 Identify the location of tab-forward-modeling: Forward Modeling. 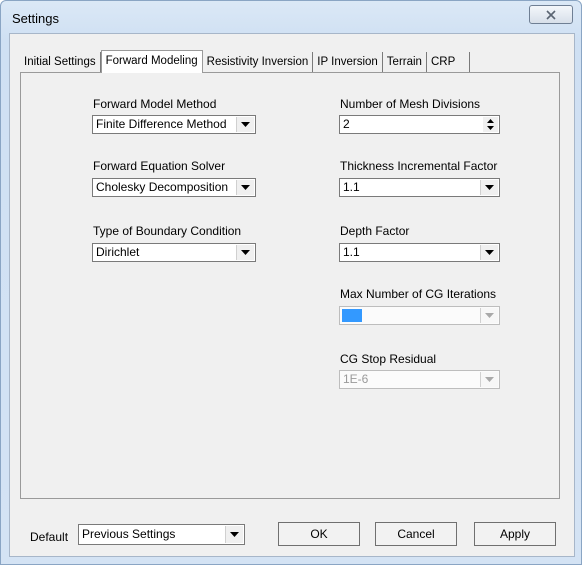
(151, 61).